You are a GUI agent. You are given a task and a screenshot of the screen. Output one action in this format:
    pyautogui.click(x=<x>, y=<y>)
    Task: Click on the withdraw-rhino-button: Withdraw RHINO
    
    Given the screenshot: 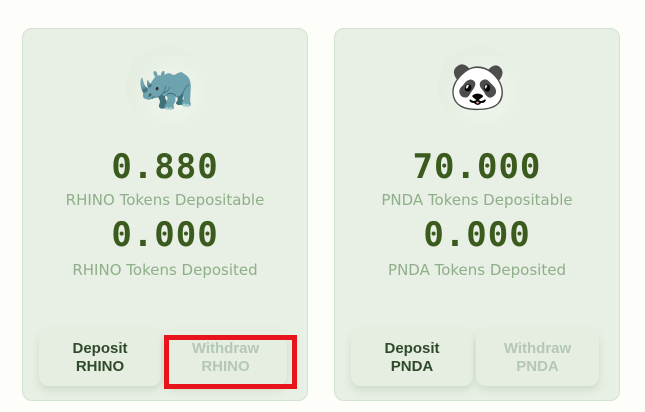 What is the action you would take?
    pyautogui.click(x=225, y=358)
    